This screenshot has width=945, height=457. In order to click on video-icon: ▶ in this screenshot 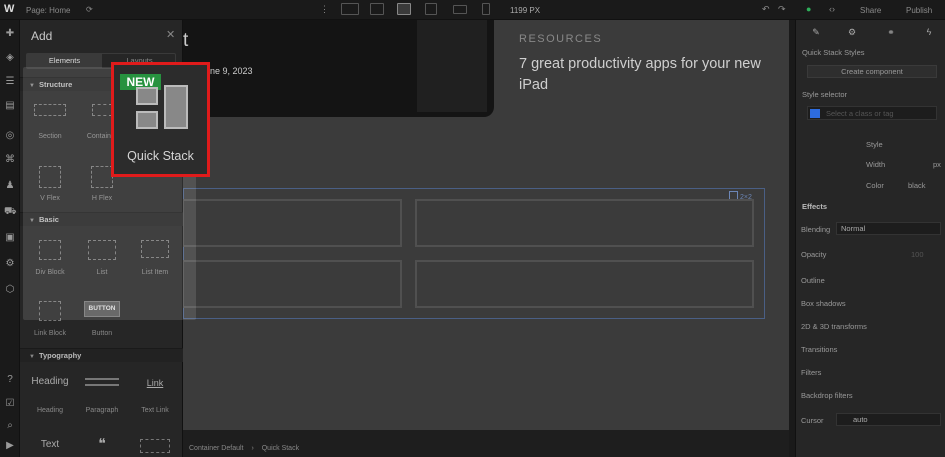, I will do `click(10, 446)`.